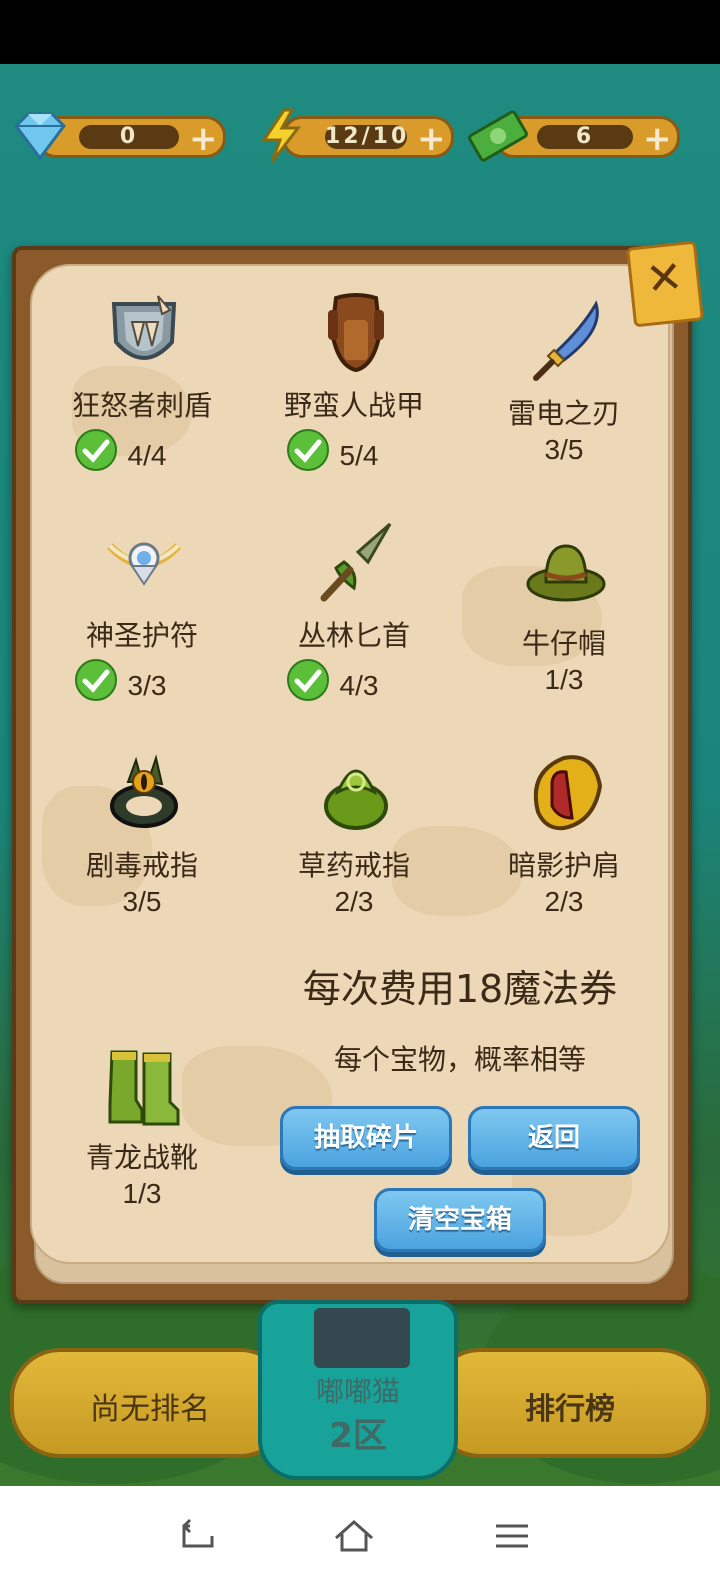 The width and height of the screenshot is (720, 1592). Describe the element at coordinates (566, 573) in the screenshot. I see `cowboy-hat-icon` at that location.